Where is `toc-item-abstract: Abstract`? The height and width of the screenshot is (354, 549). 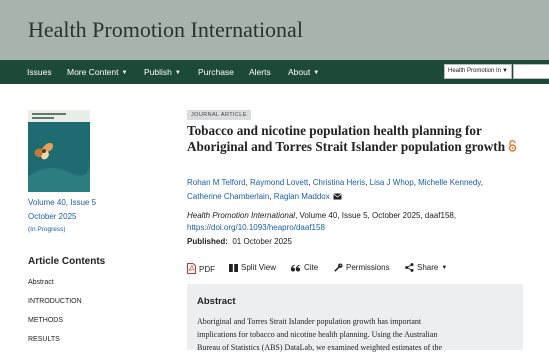
toc-item-abstract: Abstract is located at coordinates (41, 282).